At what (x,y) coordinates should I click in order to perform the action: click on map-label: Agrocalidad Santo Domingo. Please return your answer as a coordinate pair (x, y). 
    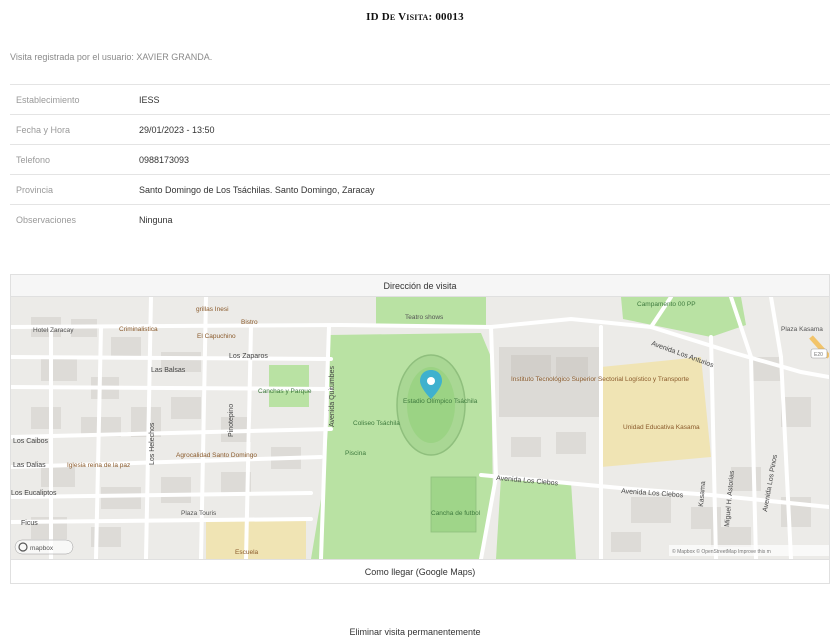
    Looking at the image, I should click on (216, 455).